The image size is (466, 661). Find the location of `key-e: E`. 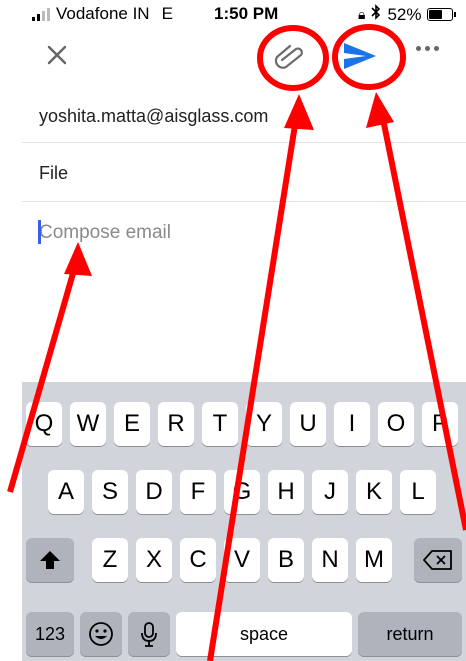

key-e: E is located at coordinates (132, 424).